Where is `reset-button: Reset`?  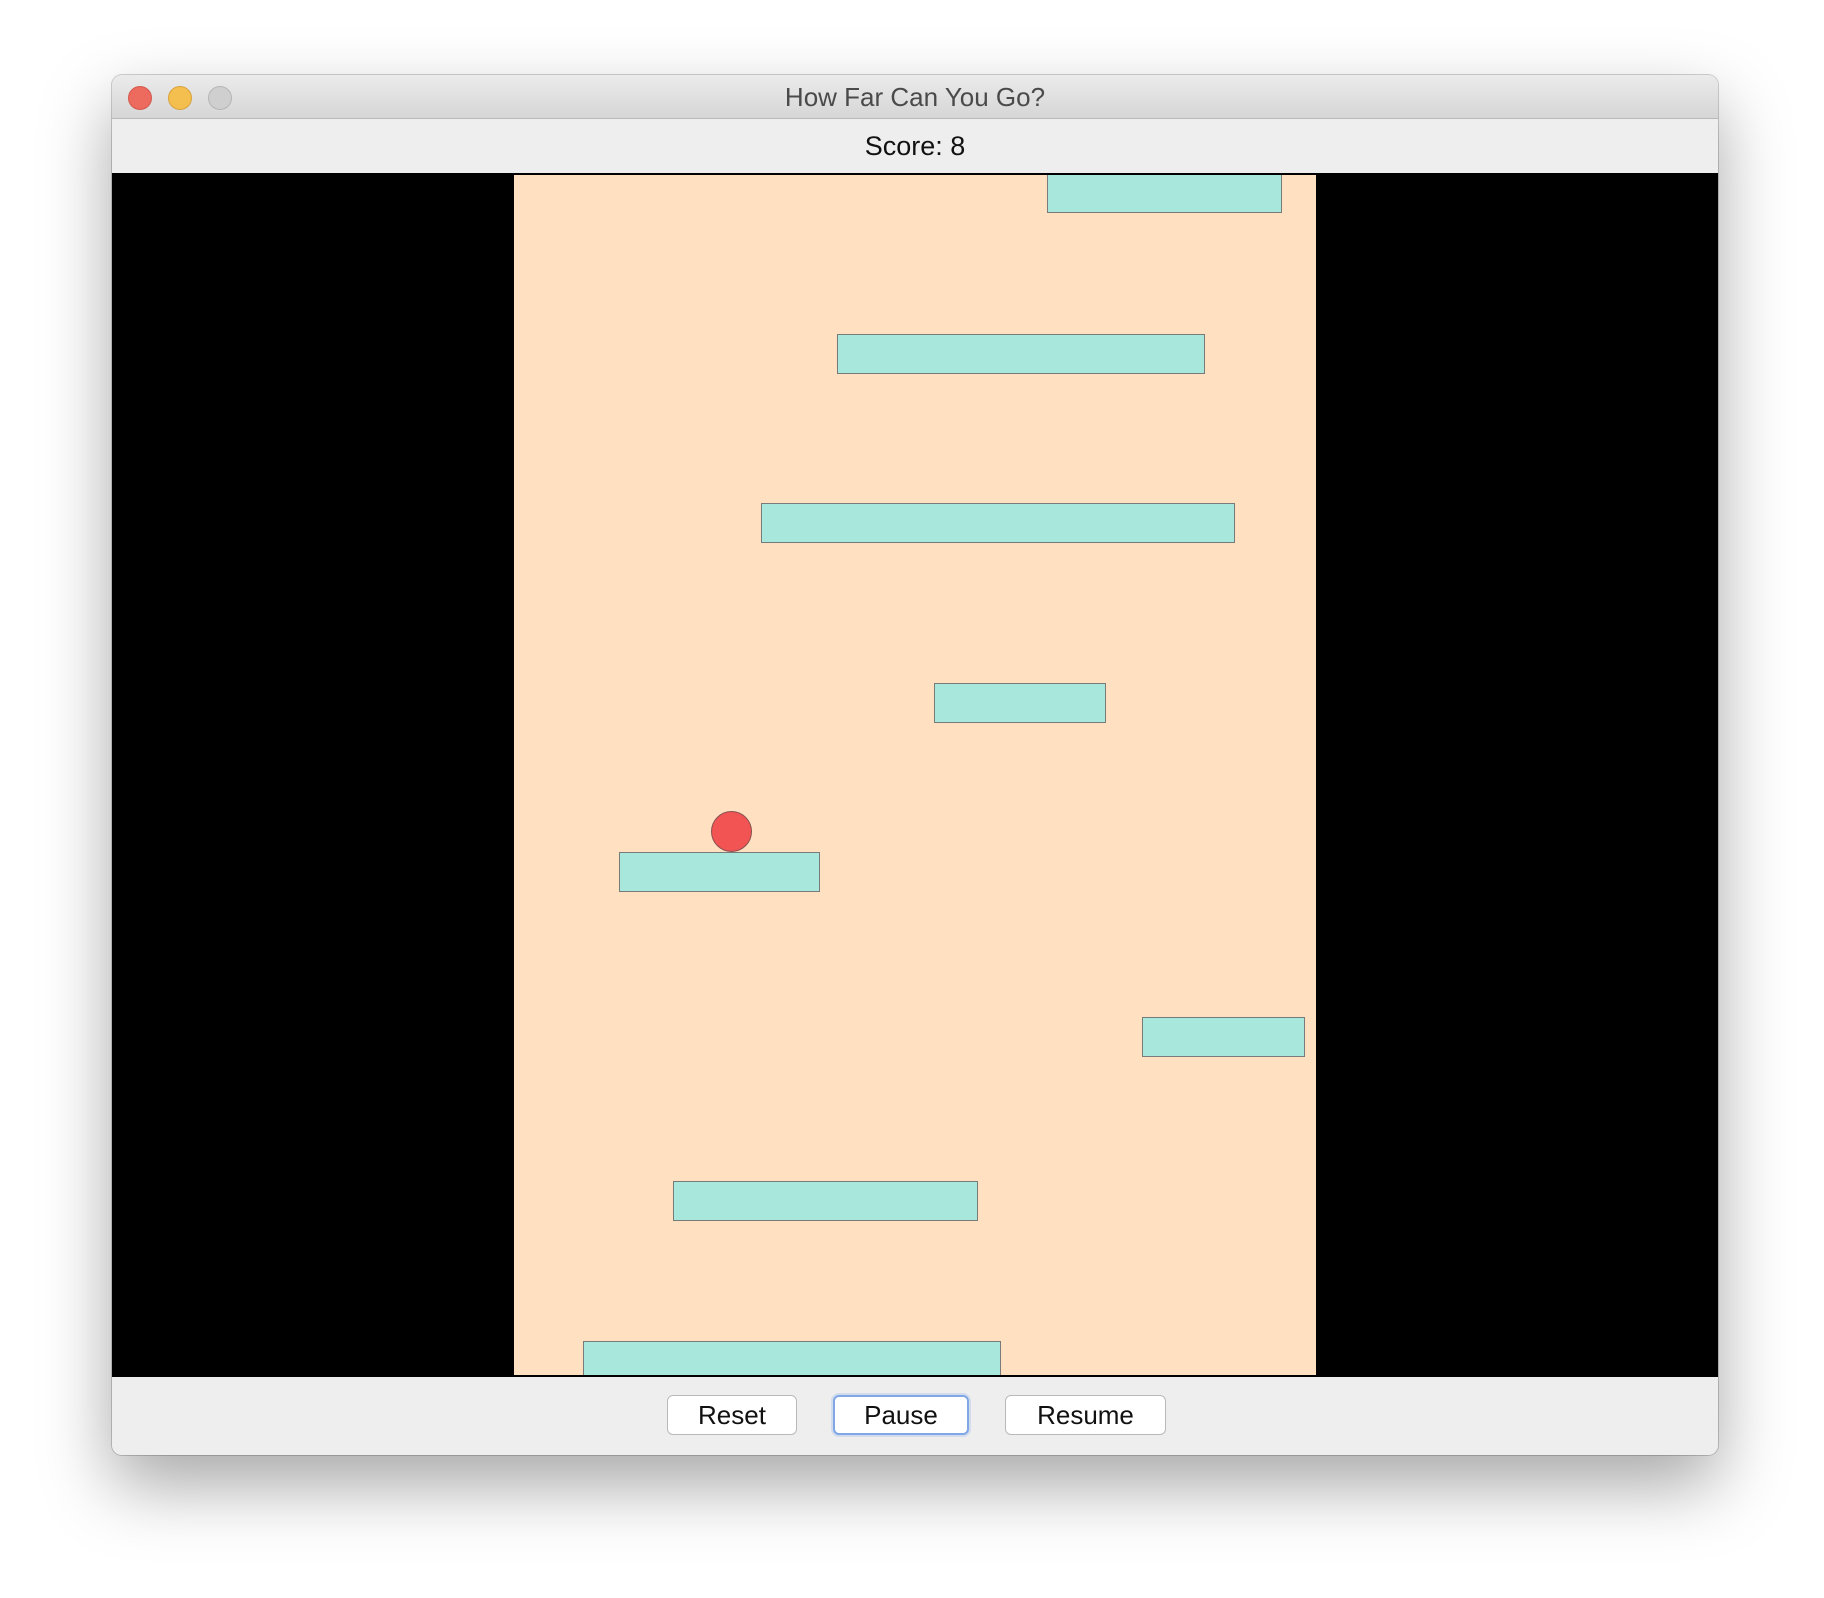
reset-button: Reset is located at coordinates (732, 1415).